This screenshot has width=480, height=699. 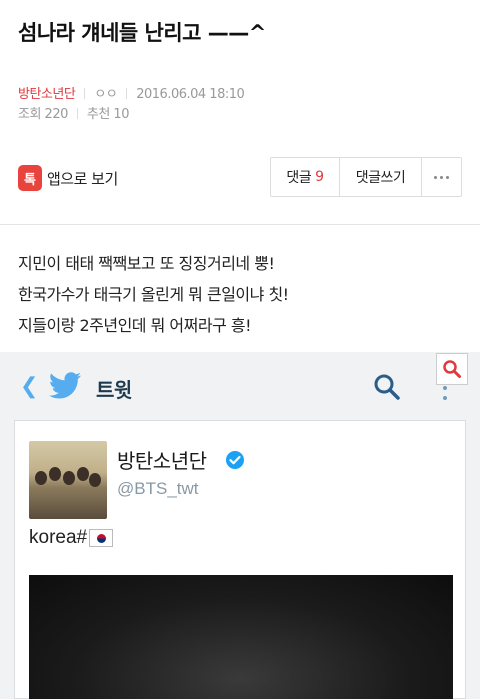 What do you see at coordinates (101, 538) in the screenshot?
I see `korean-flag-icon` at bounding box center [101, 538].